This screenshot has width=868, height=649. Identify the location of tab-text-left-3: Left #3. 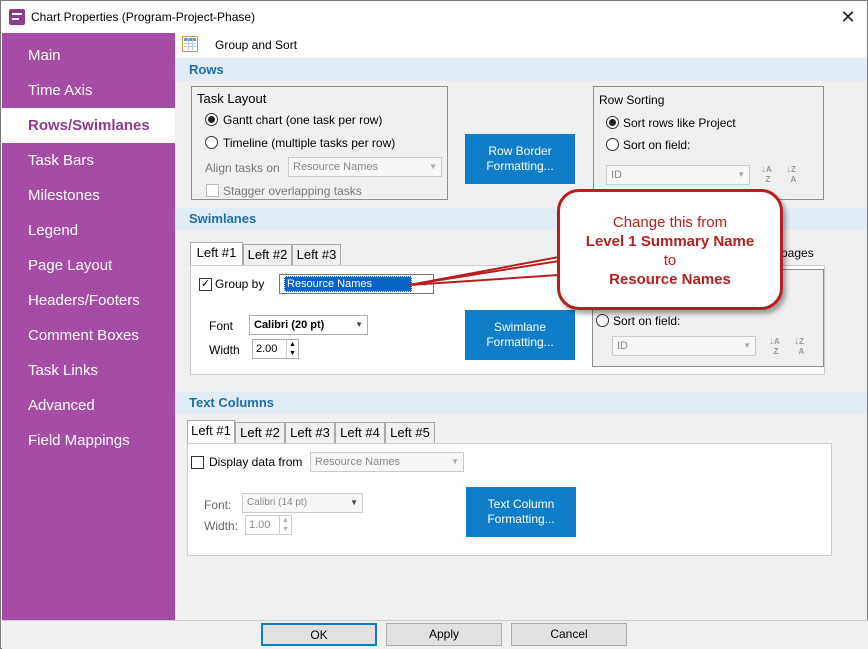
(310, 432).